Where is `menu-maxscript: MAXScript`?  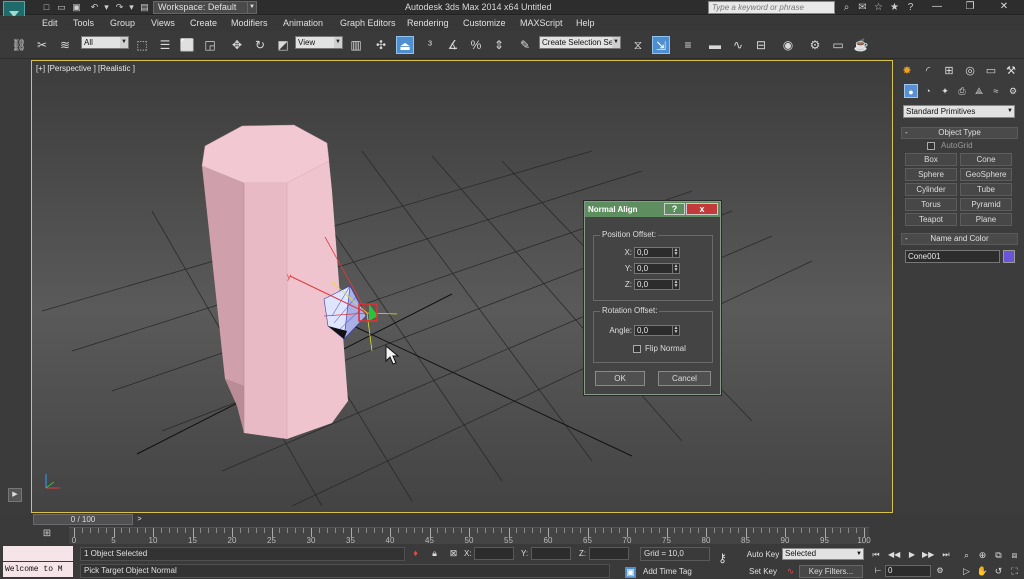
menu-maxscript: MAXScript is located at coordinates (541, 23).